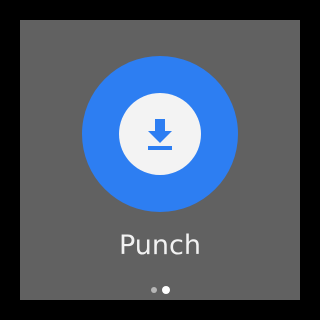 Image resolution: width=320 pixels, height=320 pixels. I want to click on action-label: Punch, so click(160, 245).